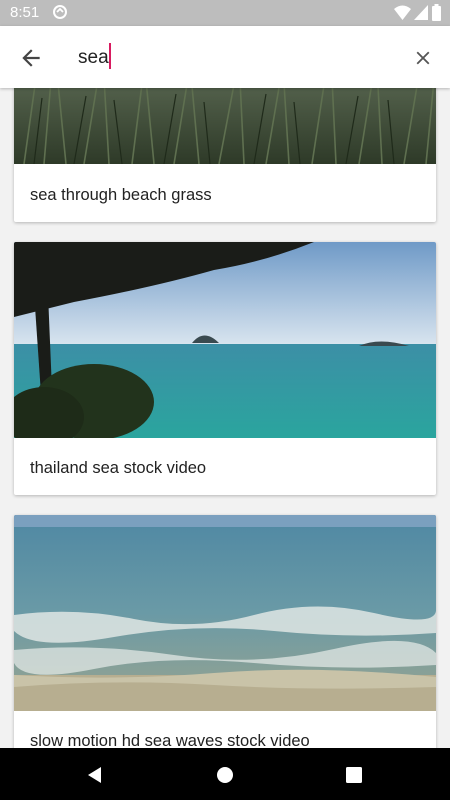 This screenshot has height=800, width=450. I want to click on nav-recents-icon, so click(354, 775).